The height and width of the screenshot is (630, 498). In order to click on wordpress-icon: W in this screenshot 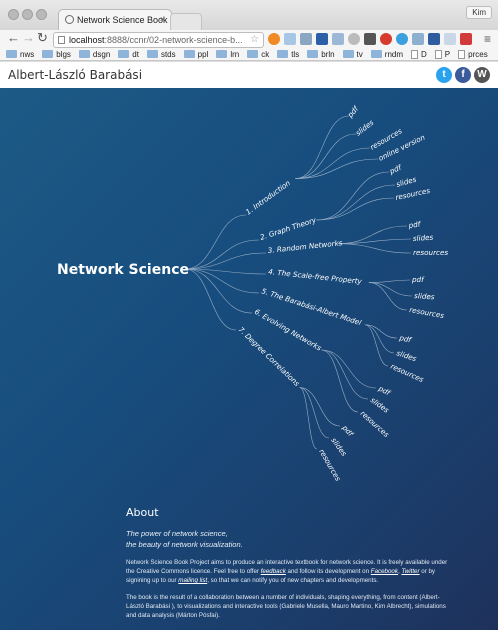, I will do `click(482, 75)`.